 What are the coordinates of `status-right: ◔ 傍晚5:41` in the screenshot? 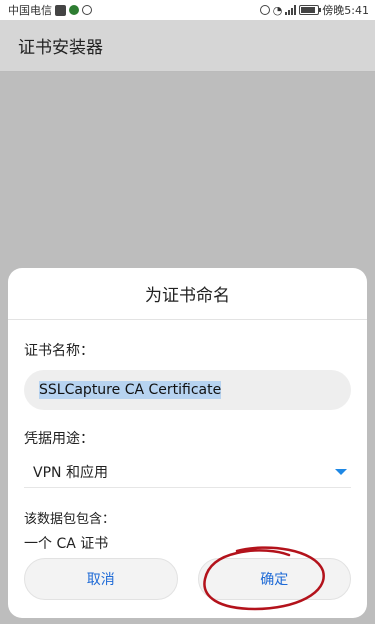 It's located at (314, 10).